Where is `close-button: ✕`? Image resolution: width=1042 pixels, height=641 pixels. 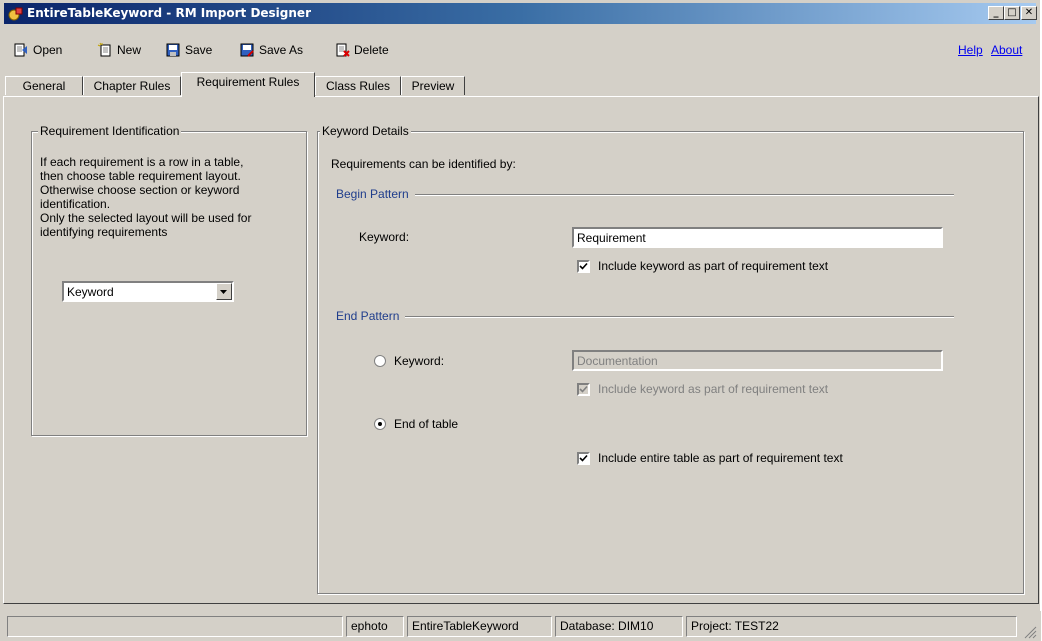 close-button: ✕ is located at coordinates (1029, 13).